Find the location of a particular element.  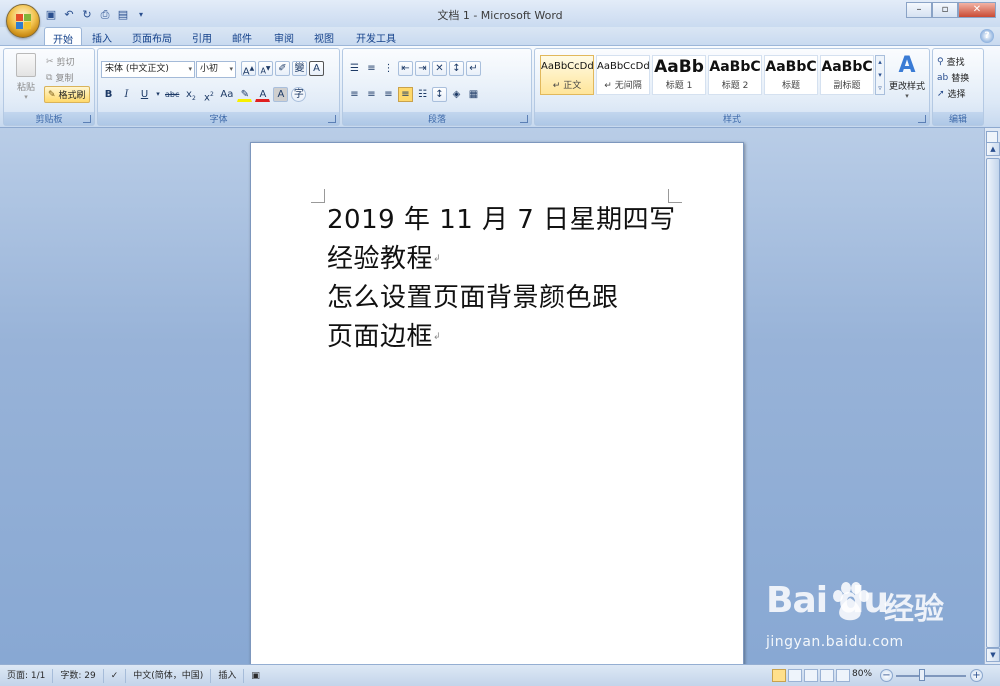

print-layout-view-icon is located at coordinates (779, 675).